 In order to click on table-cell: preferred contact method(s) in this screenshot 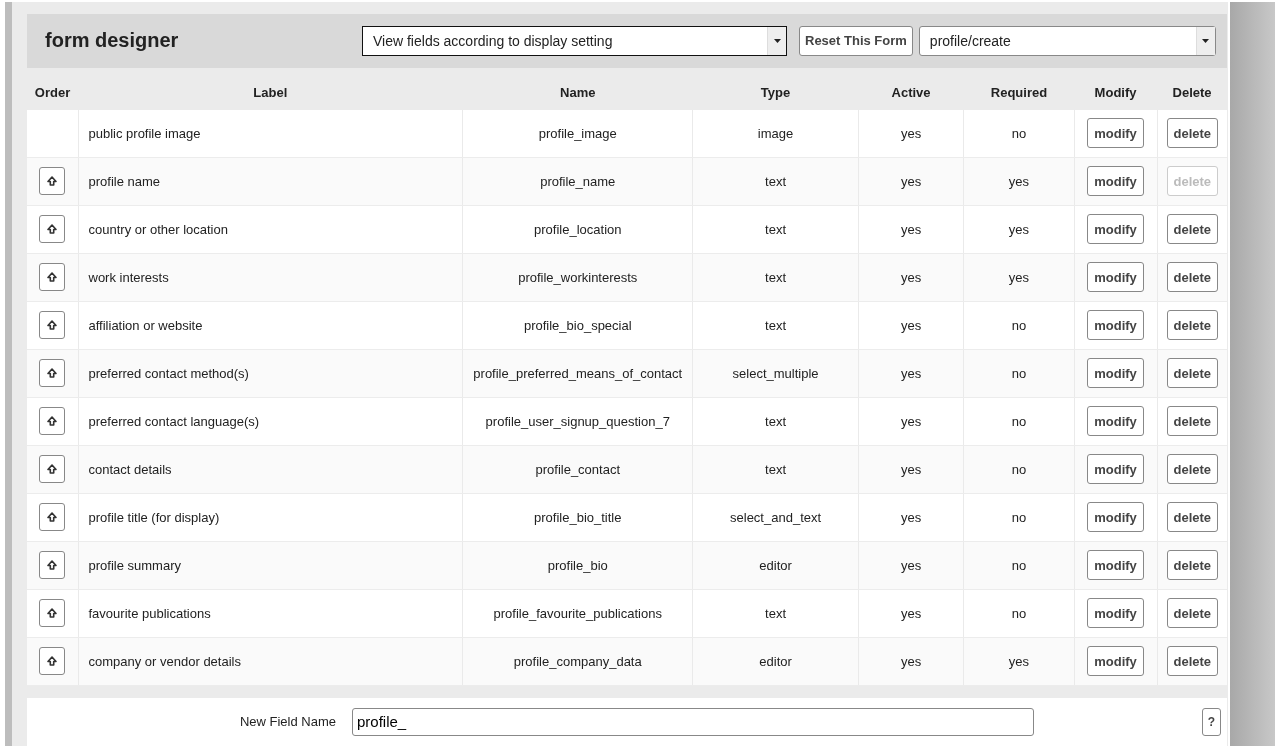, I will do `click(270, 373)`.